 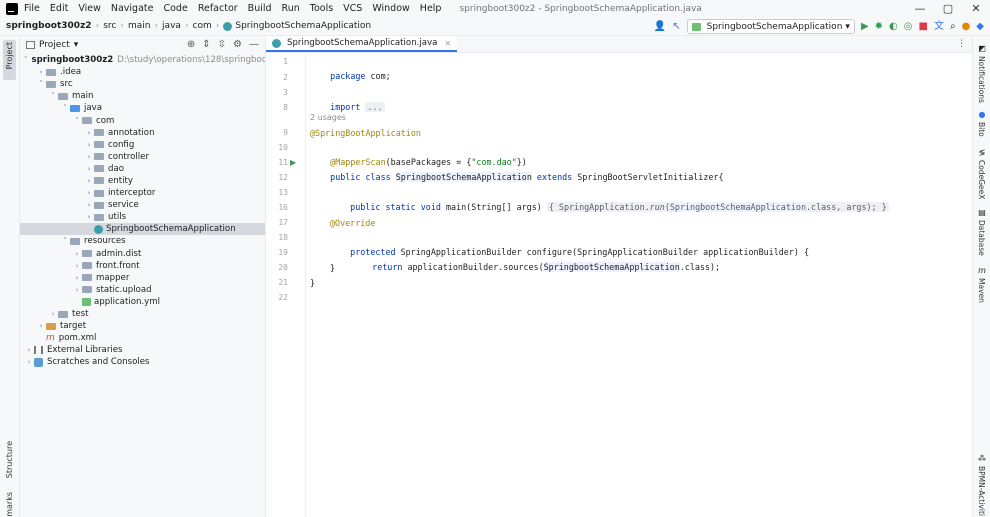 I want to click on usages-hint: 2 usages, so click(x=328, y=118).